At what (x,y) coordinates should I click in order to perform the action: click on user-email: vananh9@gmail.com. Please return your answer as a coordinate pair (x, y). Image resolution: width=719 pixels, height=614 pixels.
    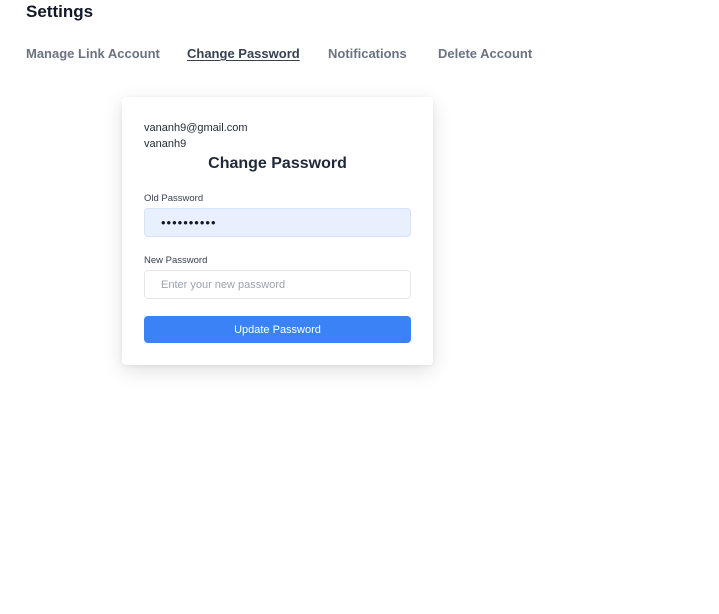
    Looking at the image, I should click on (196, 128).